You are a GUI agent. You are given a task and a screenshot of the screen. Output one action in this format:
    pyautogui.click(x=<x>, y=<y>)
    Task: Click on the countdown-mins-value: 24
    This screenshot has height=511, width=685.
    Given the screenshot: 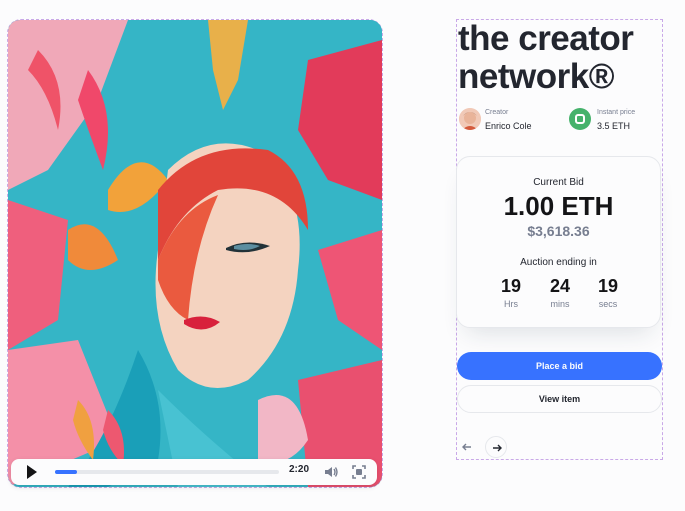 What is the action you would take?
    pyautogui.click(x=560, y=286)
    